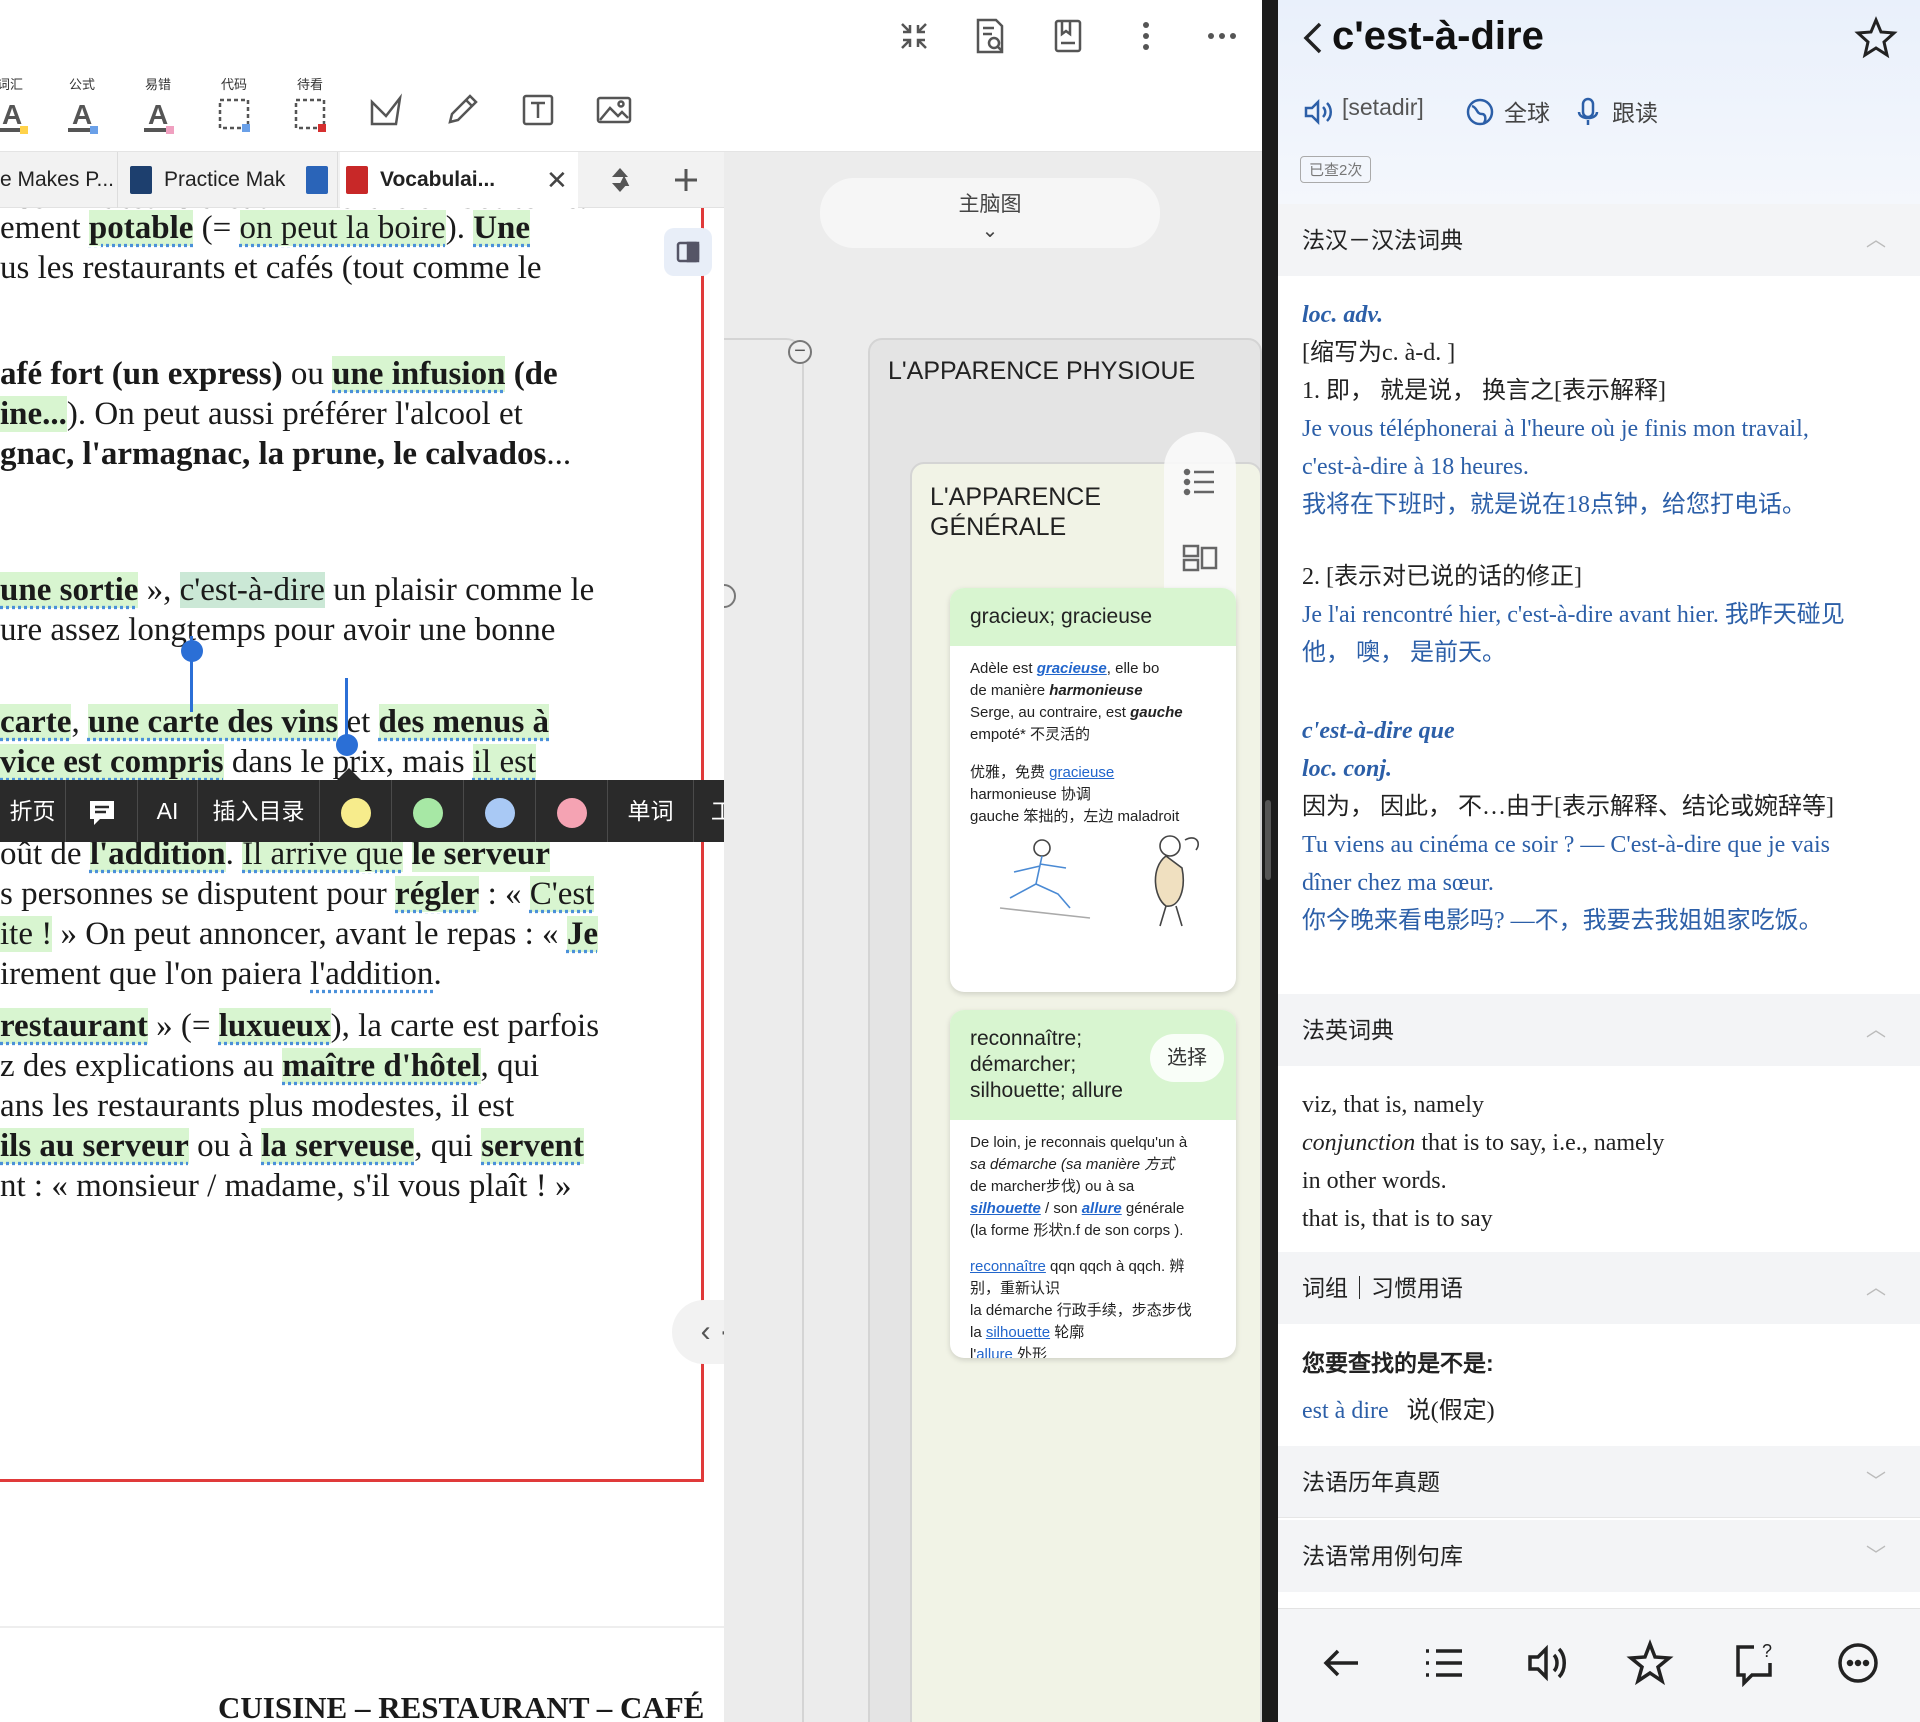  I want to click on arrow-left-icon, so click(1342, 1663).